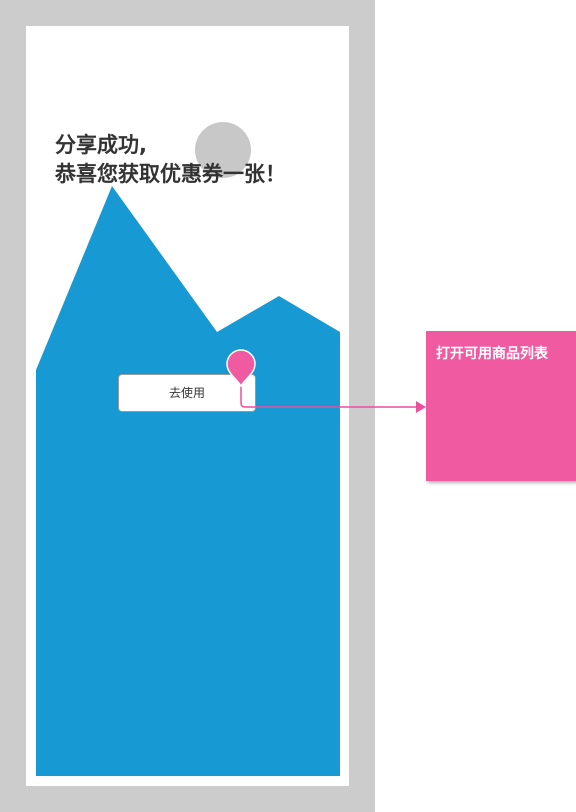 This screenshot has height=812, width=576. I want to click on headline-line-1: 分享成功,, so click(101, 145).